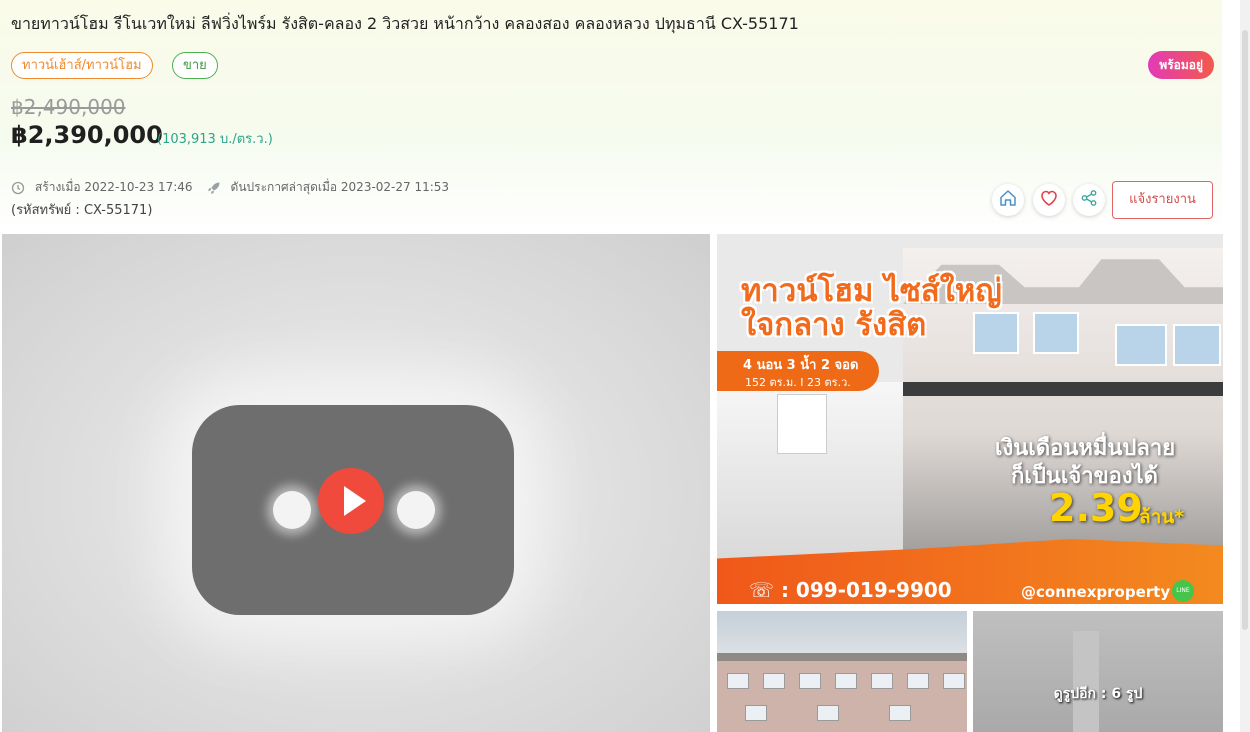 The width and height of the screenshot is (1250, 732). I want to click on home-button, so click(1008, 200).